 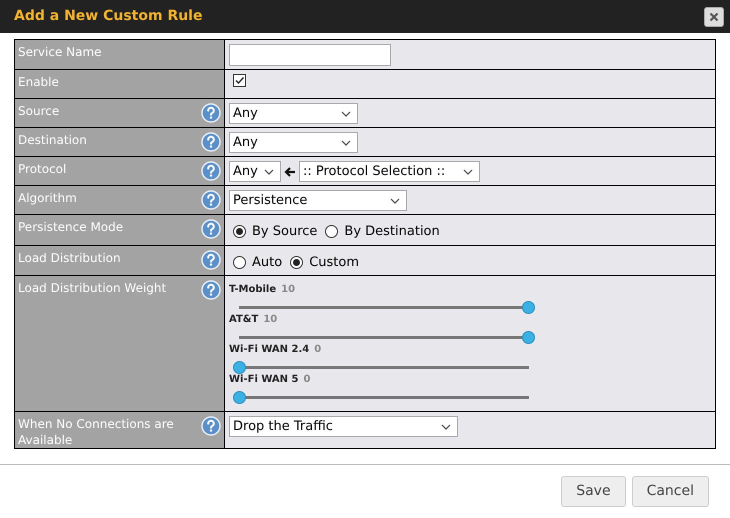 I want to click on field-label: When No Connections are Available, so click(x=96, y=432).